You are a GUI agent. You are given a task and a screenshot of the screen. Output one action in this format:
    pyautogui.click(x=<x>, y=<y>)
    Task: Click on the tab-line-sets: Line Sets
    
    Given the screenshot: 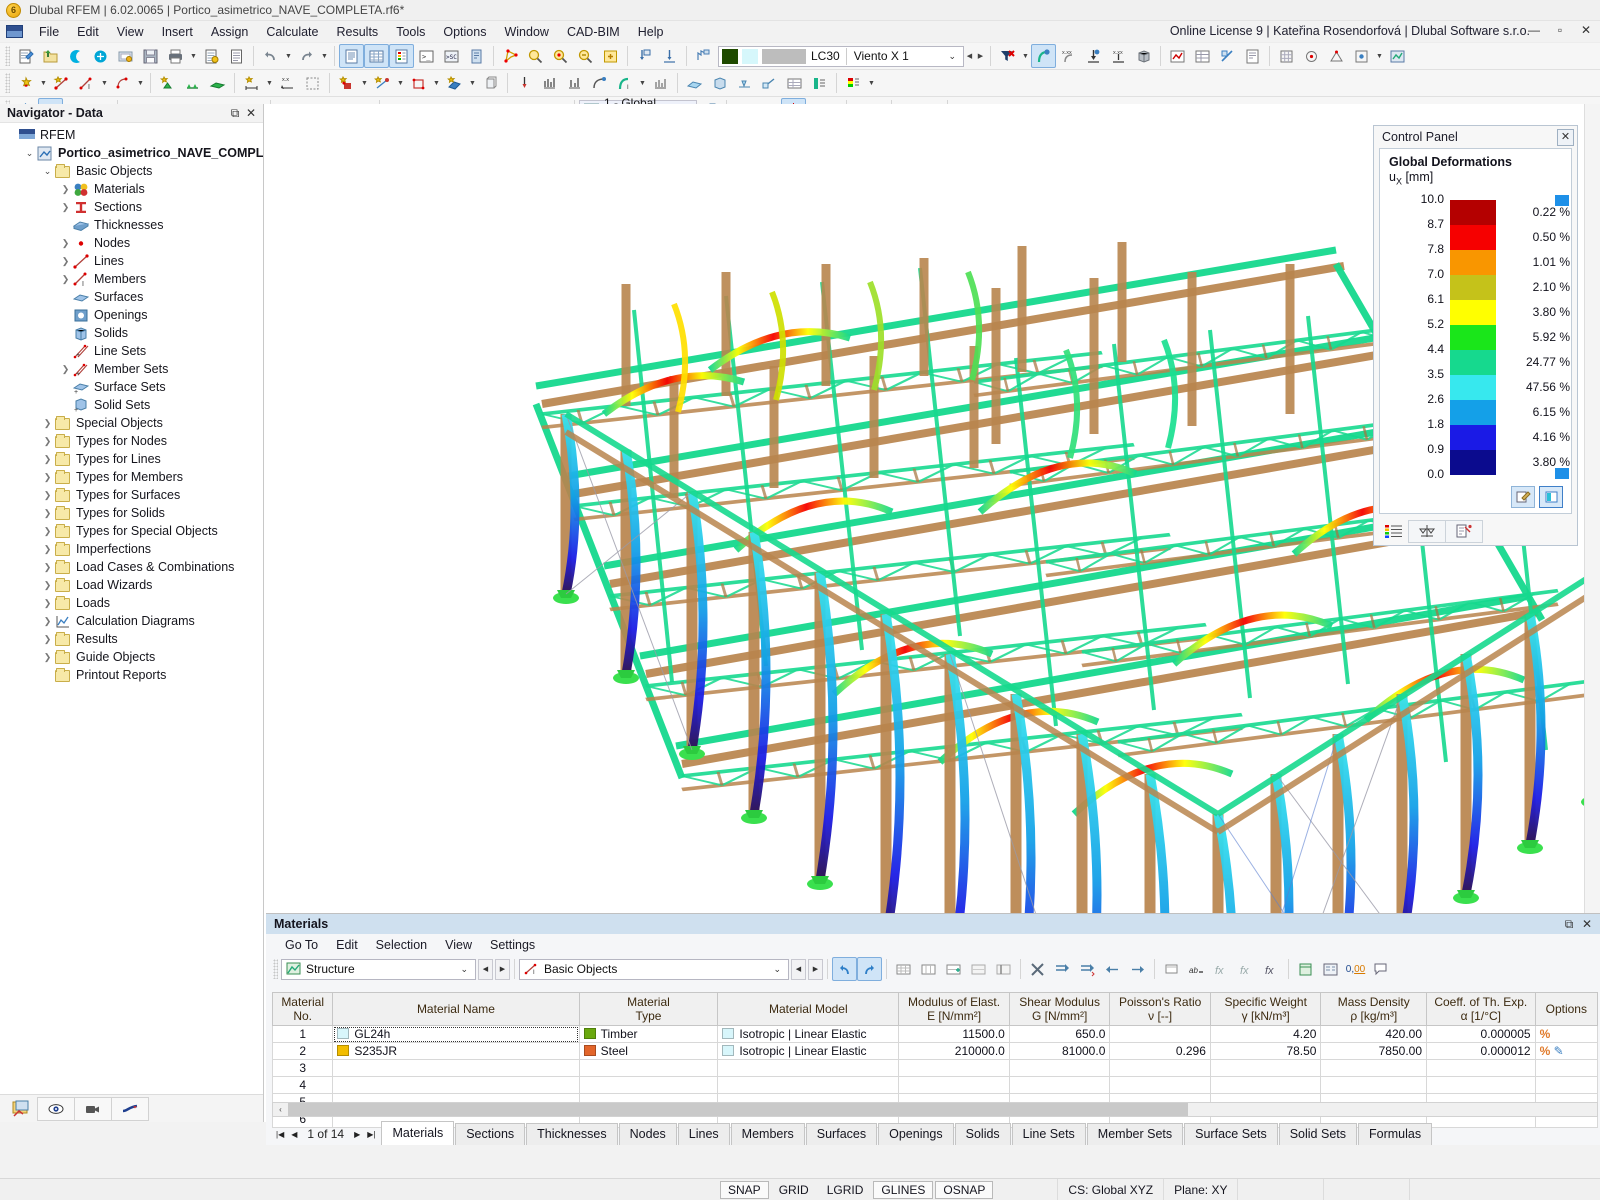 What is the action you would take?
    pyautogui.click(x=1048, y=1134)
    